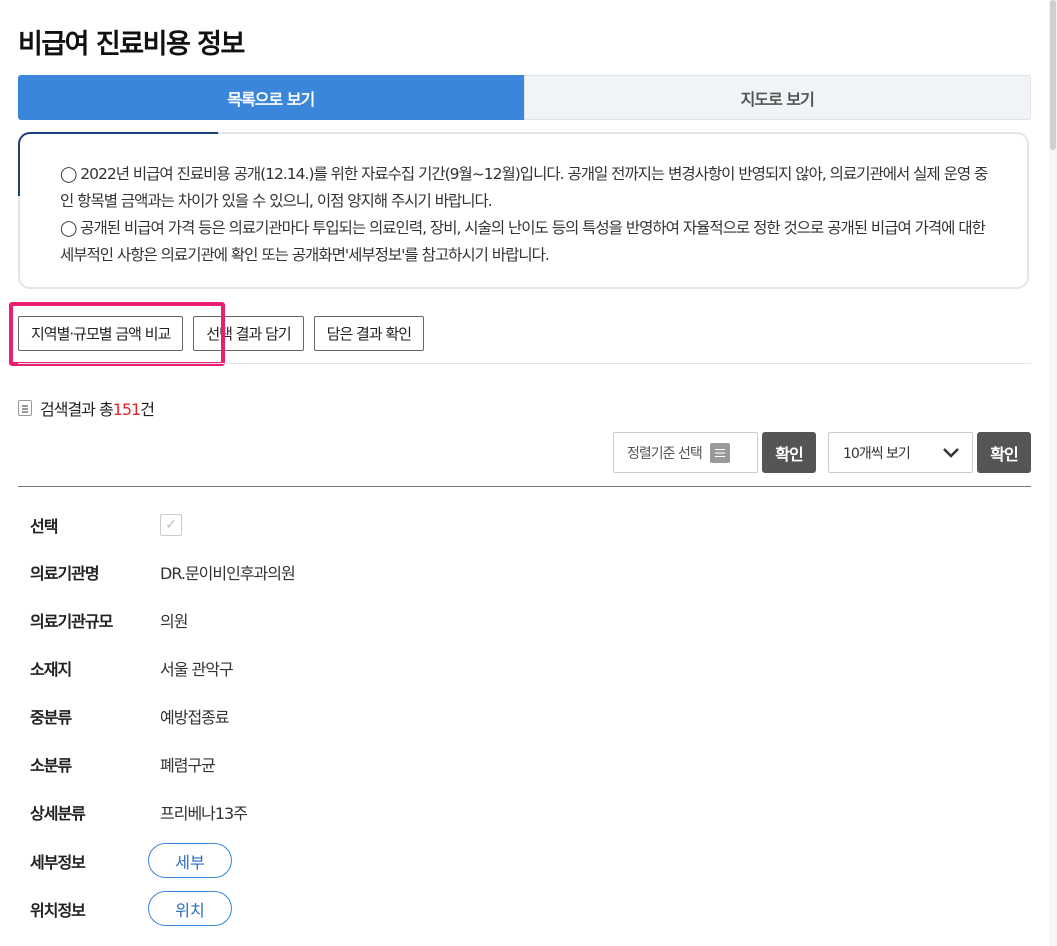  I want to click on detail-label: 중분류, so click(51, 717).